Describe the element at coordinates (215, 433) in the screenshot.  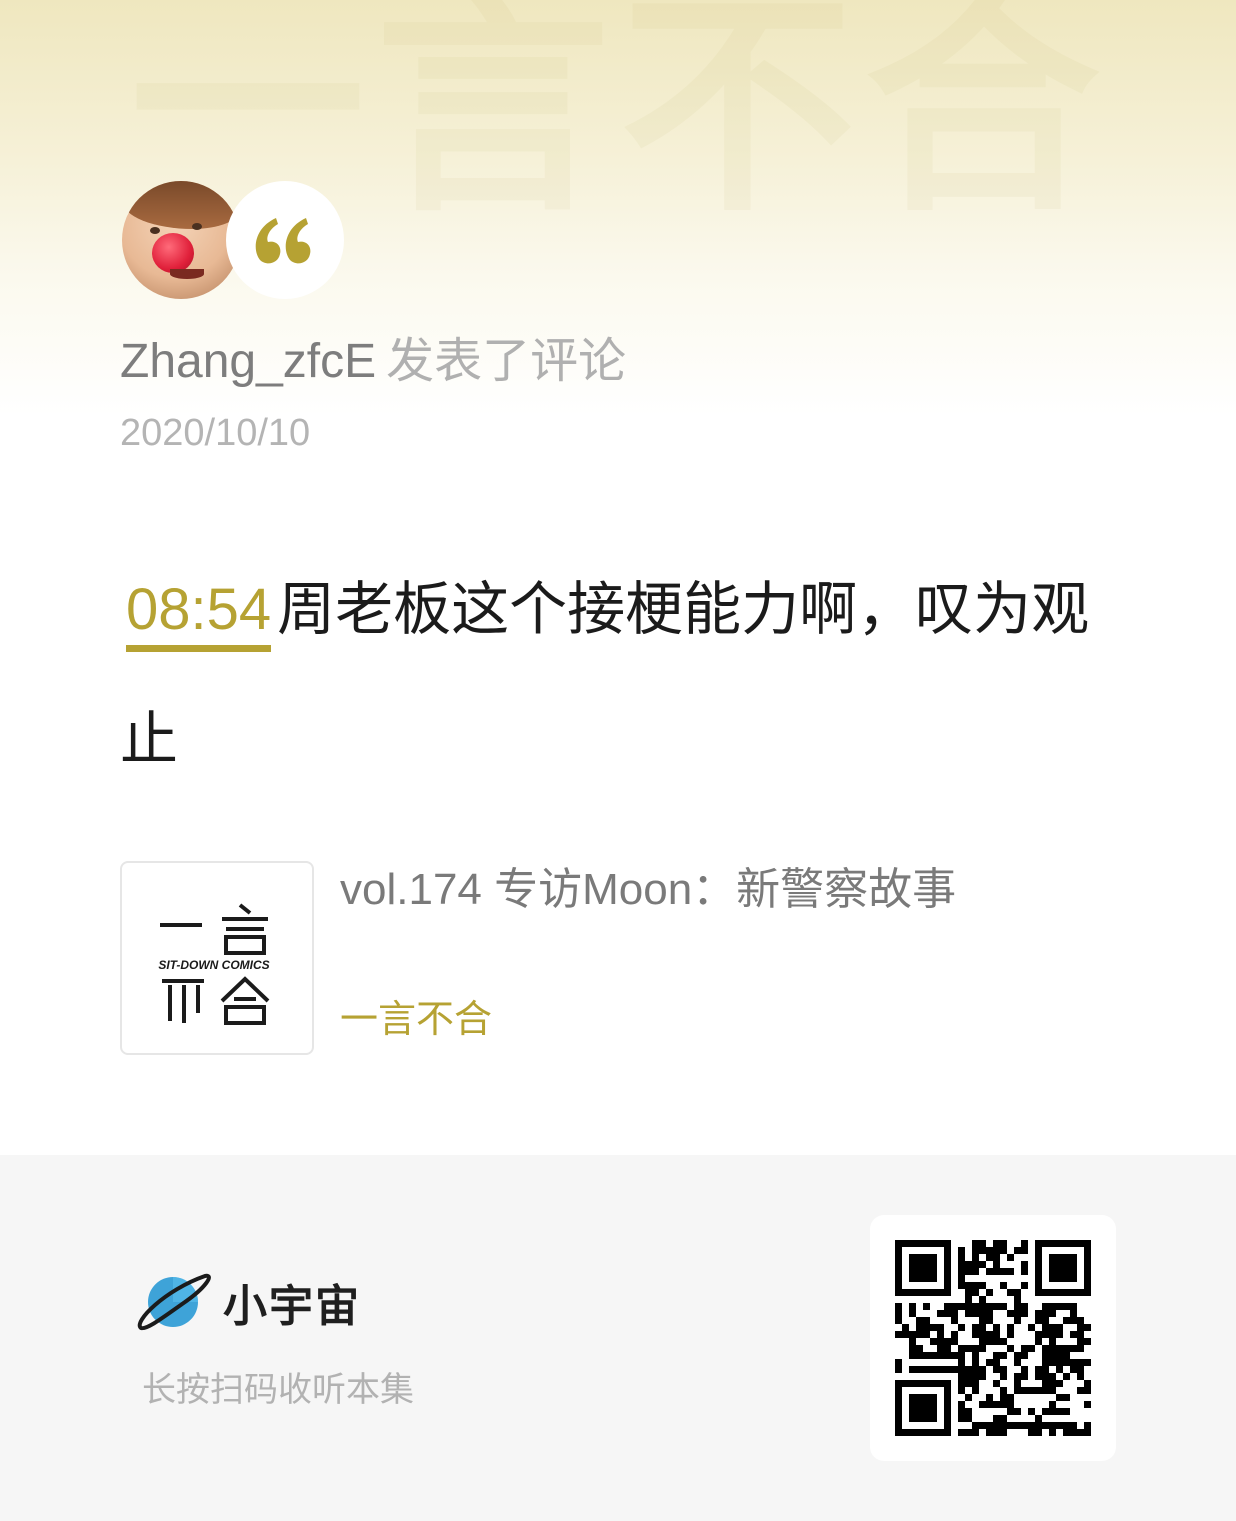
I see `comment-date: 2020/10/10` at that location.